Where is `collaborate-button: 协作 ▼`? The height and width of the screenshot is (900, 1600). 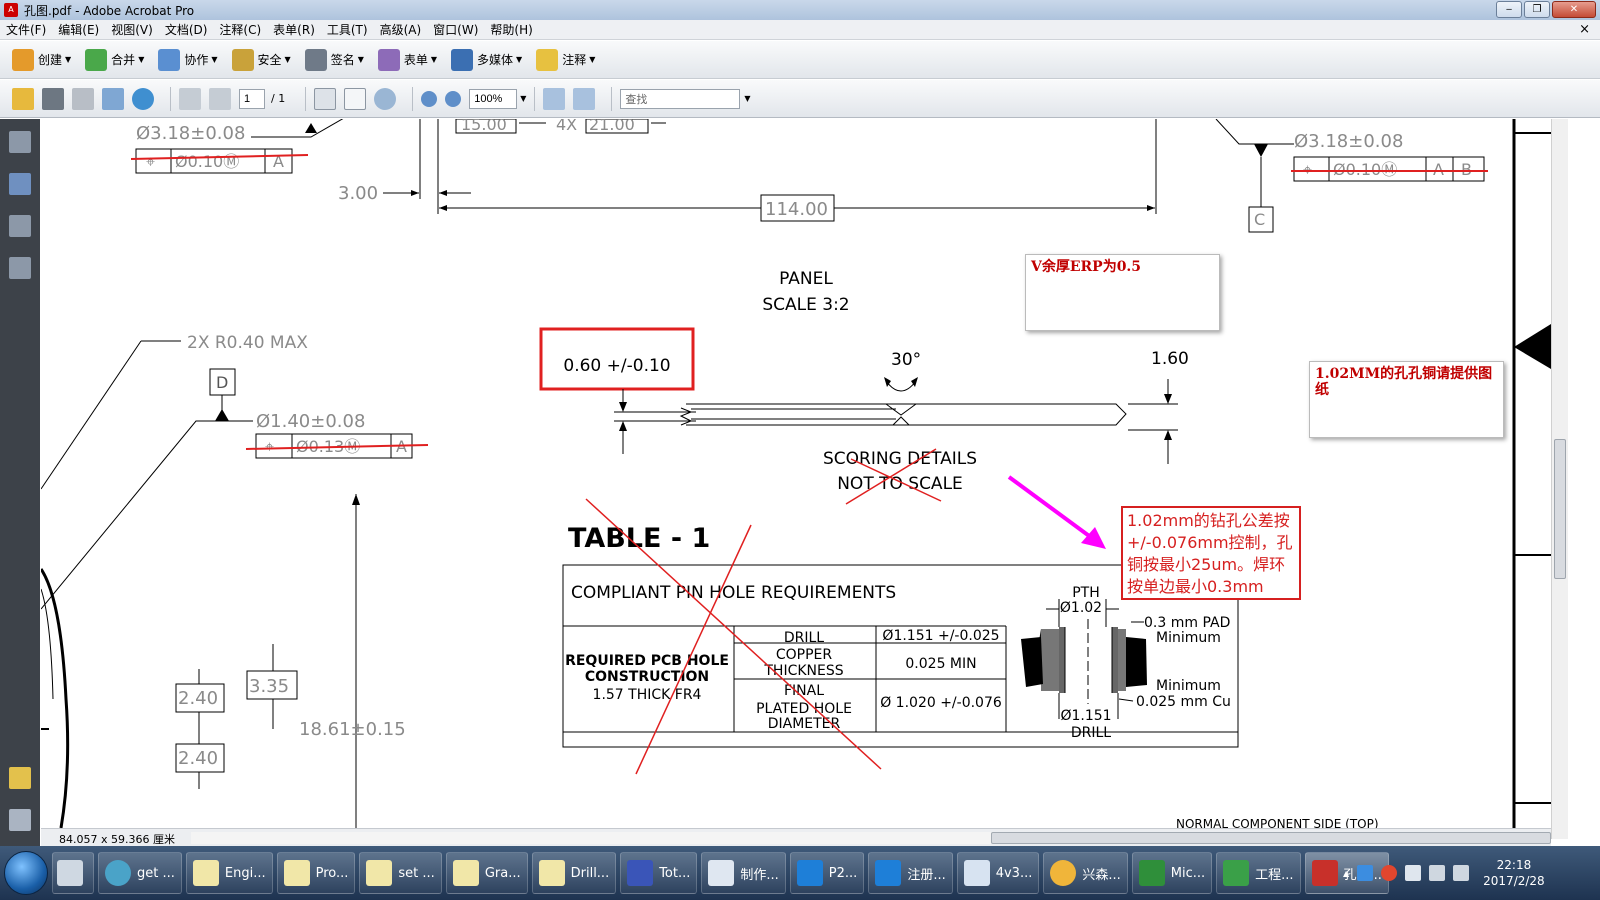 collaborate-button: 协作 ▼ is located at coordinates (188, 59).